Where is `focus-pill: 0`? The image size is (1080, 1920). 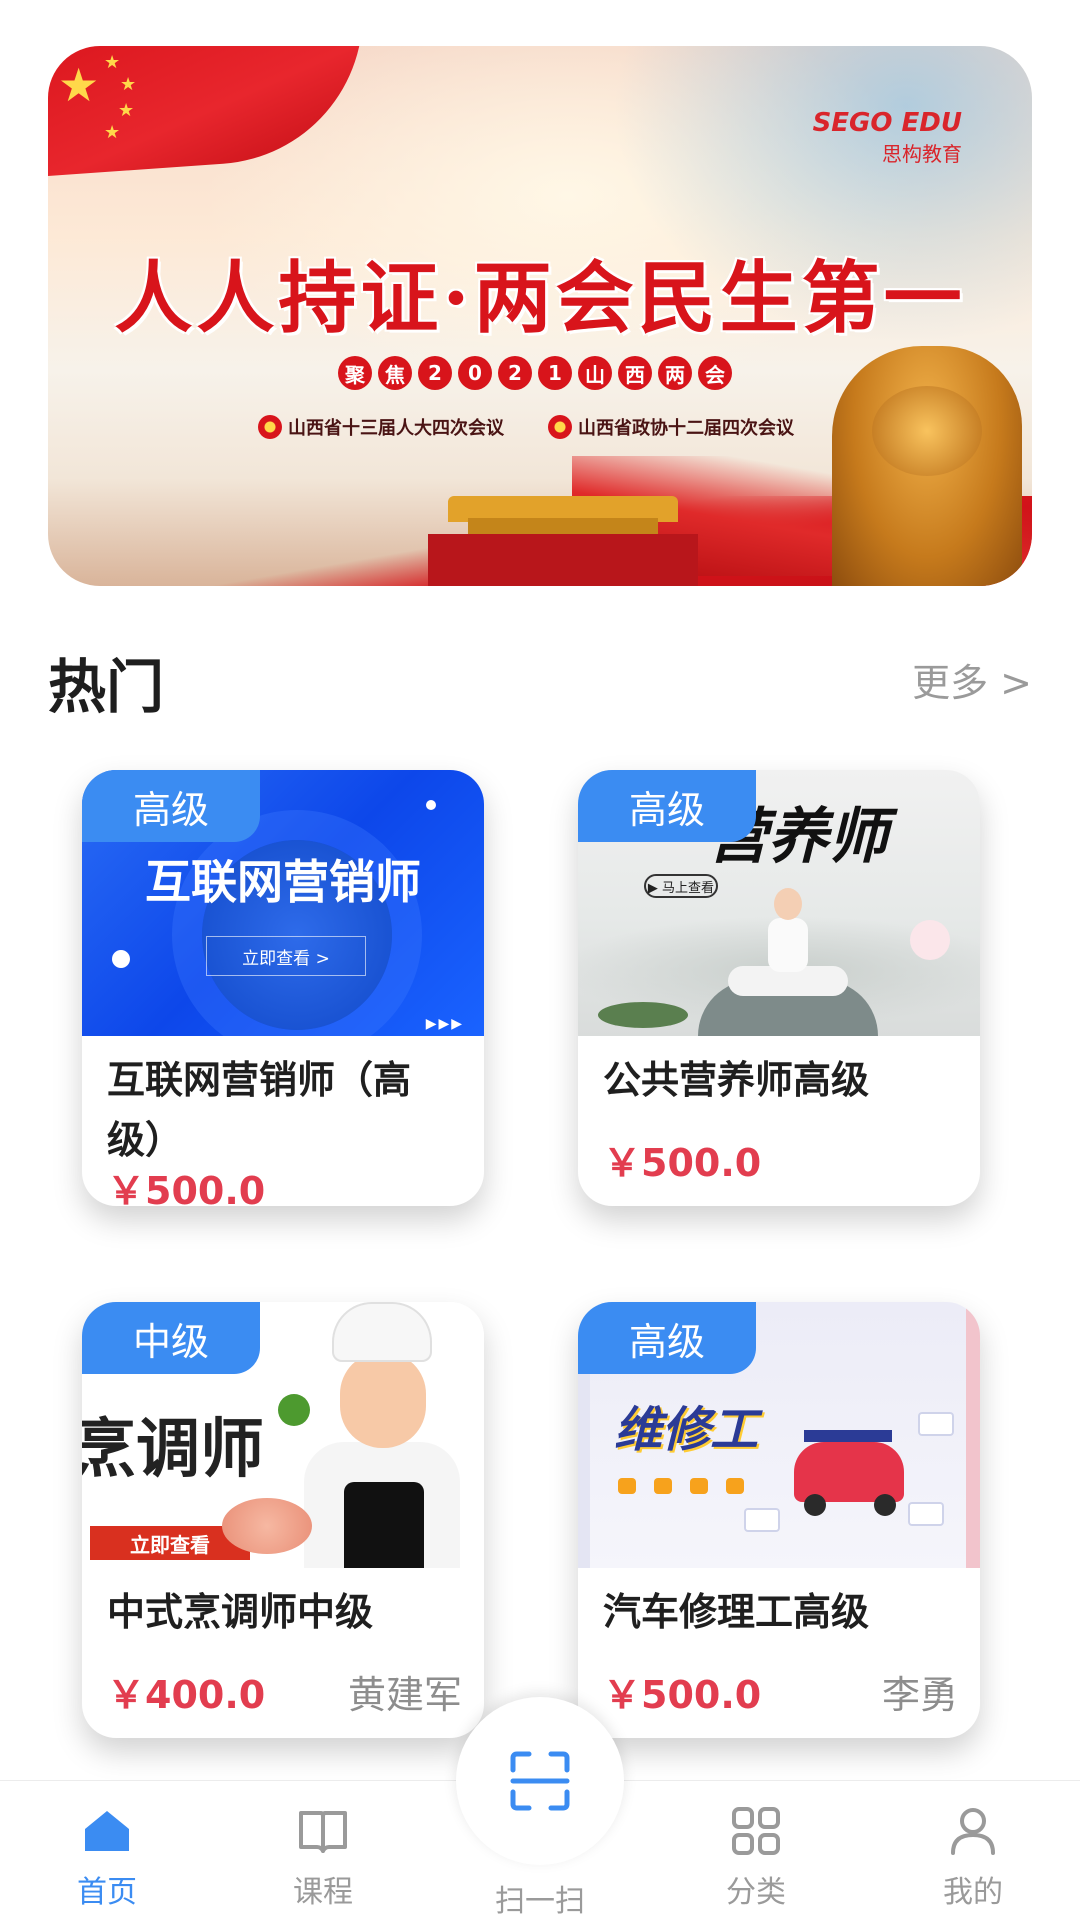
focus-pill: 0 is located at coordinates (475, 373).